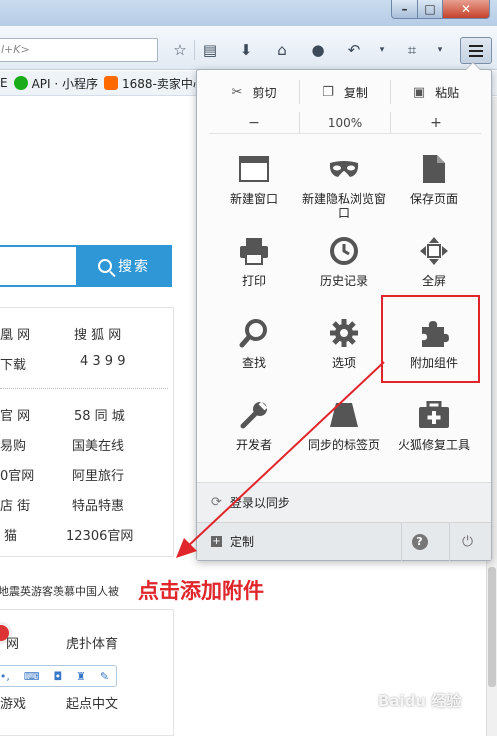 This screenshot has height=736, width=497. What do you see at coordinates (412, 50) in the screenshot?
I see `crop-icon: ⌗` at bounding box center [412, 50].